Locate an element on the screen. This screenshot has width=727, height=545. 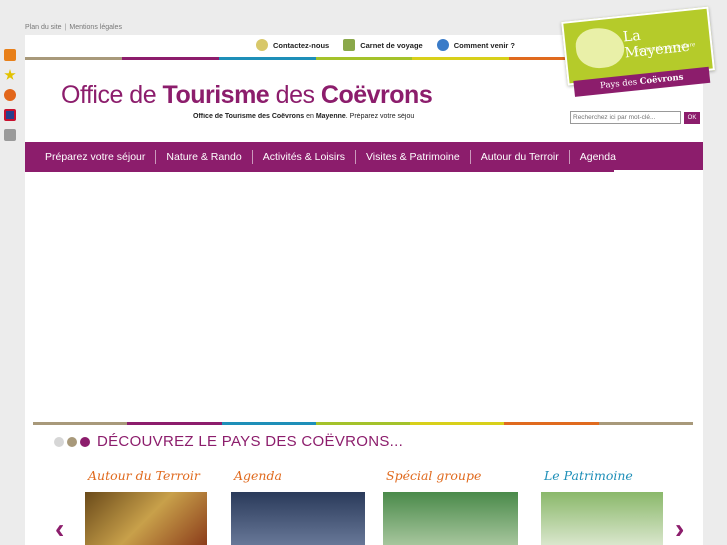
top-utility-links: Plan du site | Mentions légales is located at coordinates (73, 27).